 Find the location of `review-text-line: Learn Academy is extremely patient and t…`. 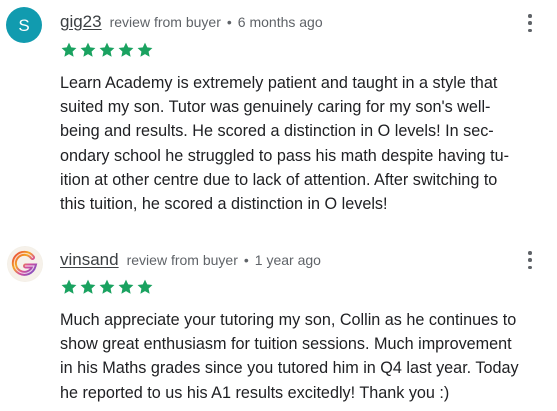

review-text-line: Learn Academy is extremely patient and t… is located at coordinates (279, 83).